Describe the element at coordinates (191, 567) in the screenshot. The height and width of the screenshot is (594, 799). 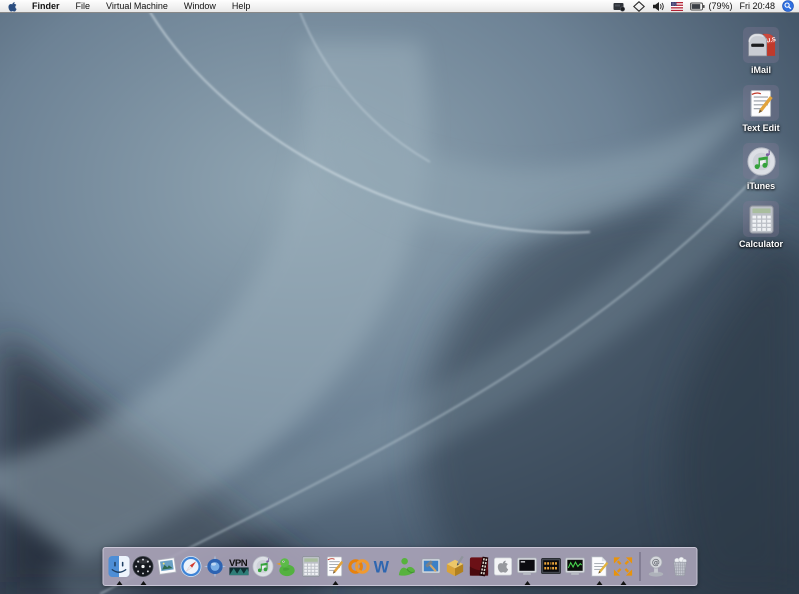
I see `safari-dock-icon` at that location.